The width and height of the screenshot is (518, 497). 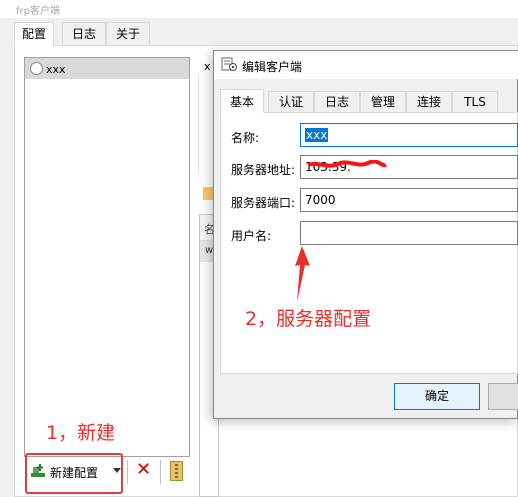 I want to click on config-status-icon, so click(x=36, y=68).